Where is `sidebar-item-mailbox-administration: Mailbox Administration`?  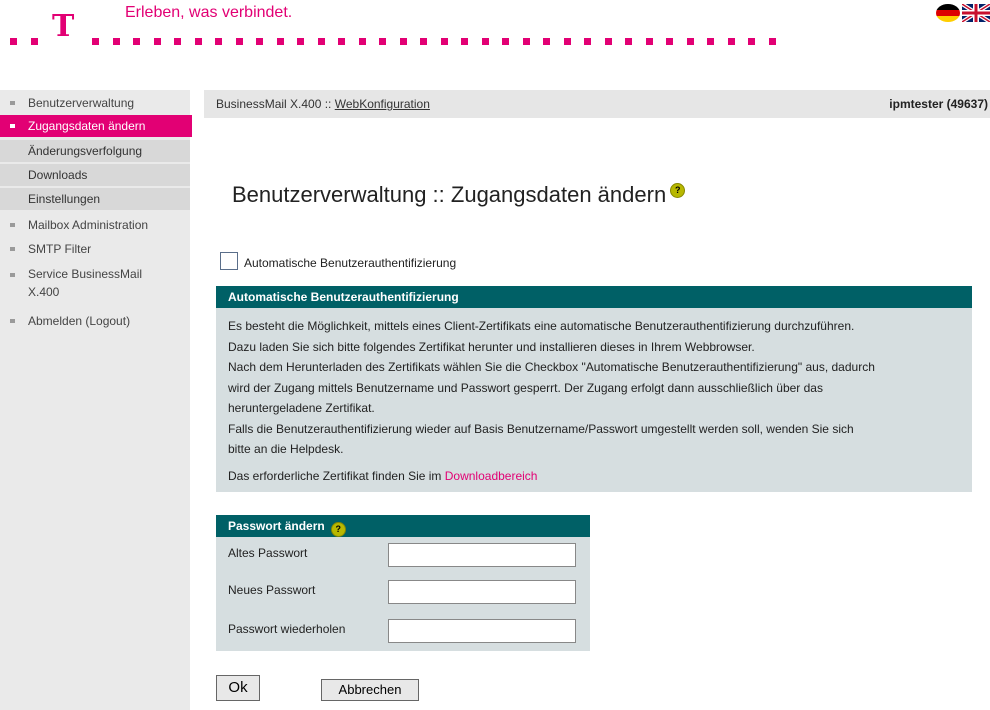
sidebar-item-mailbox-administration: Mailbox Administration is located at coordinates (95, 225).